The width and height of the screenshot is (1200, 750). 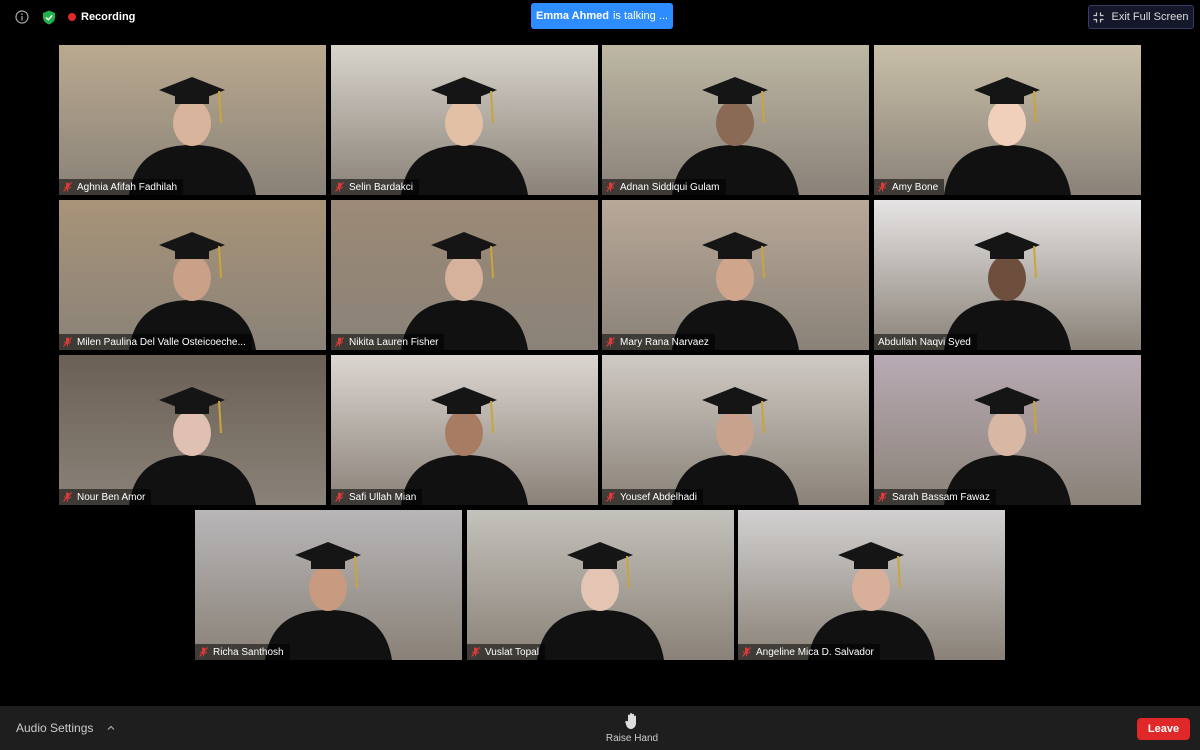 What do you see at coordinates (127, 187) in the screenshot?
I see `participant-name: Aghnia Afifah Fadhilah` at bounding box center [127, 187].